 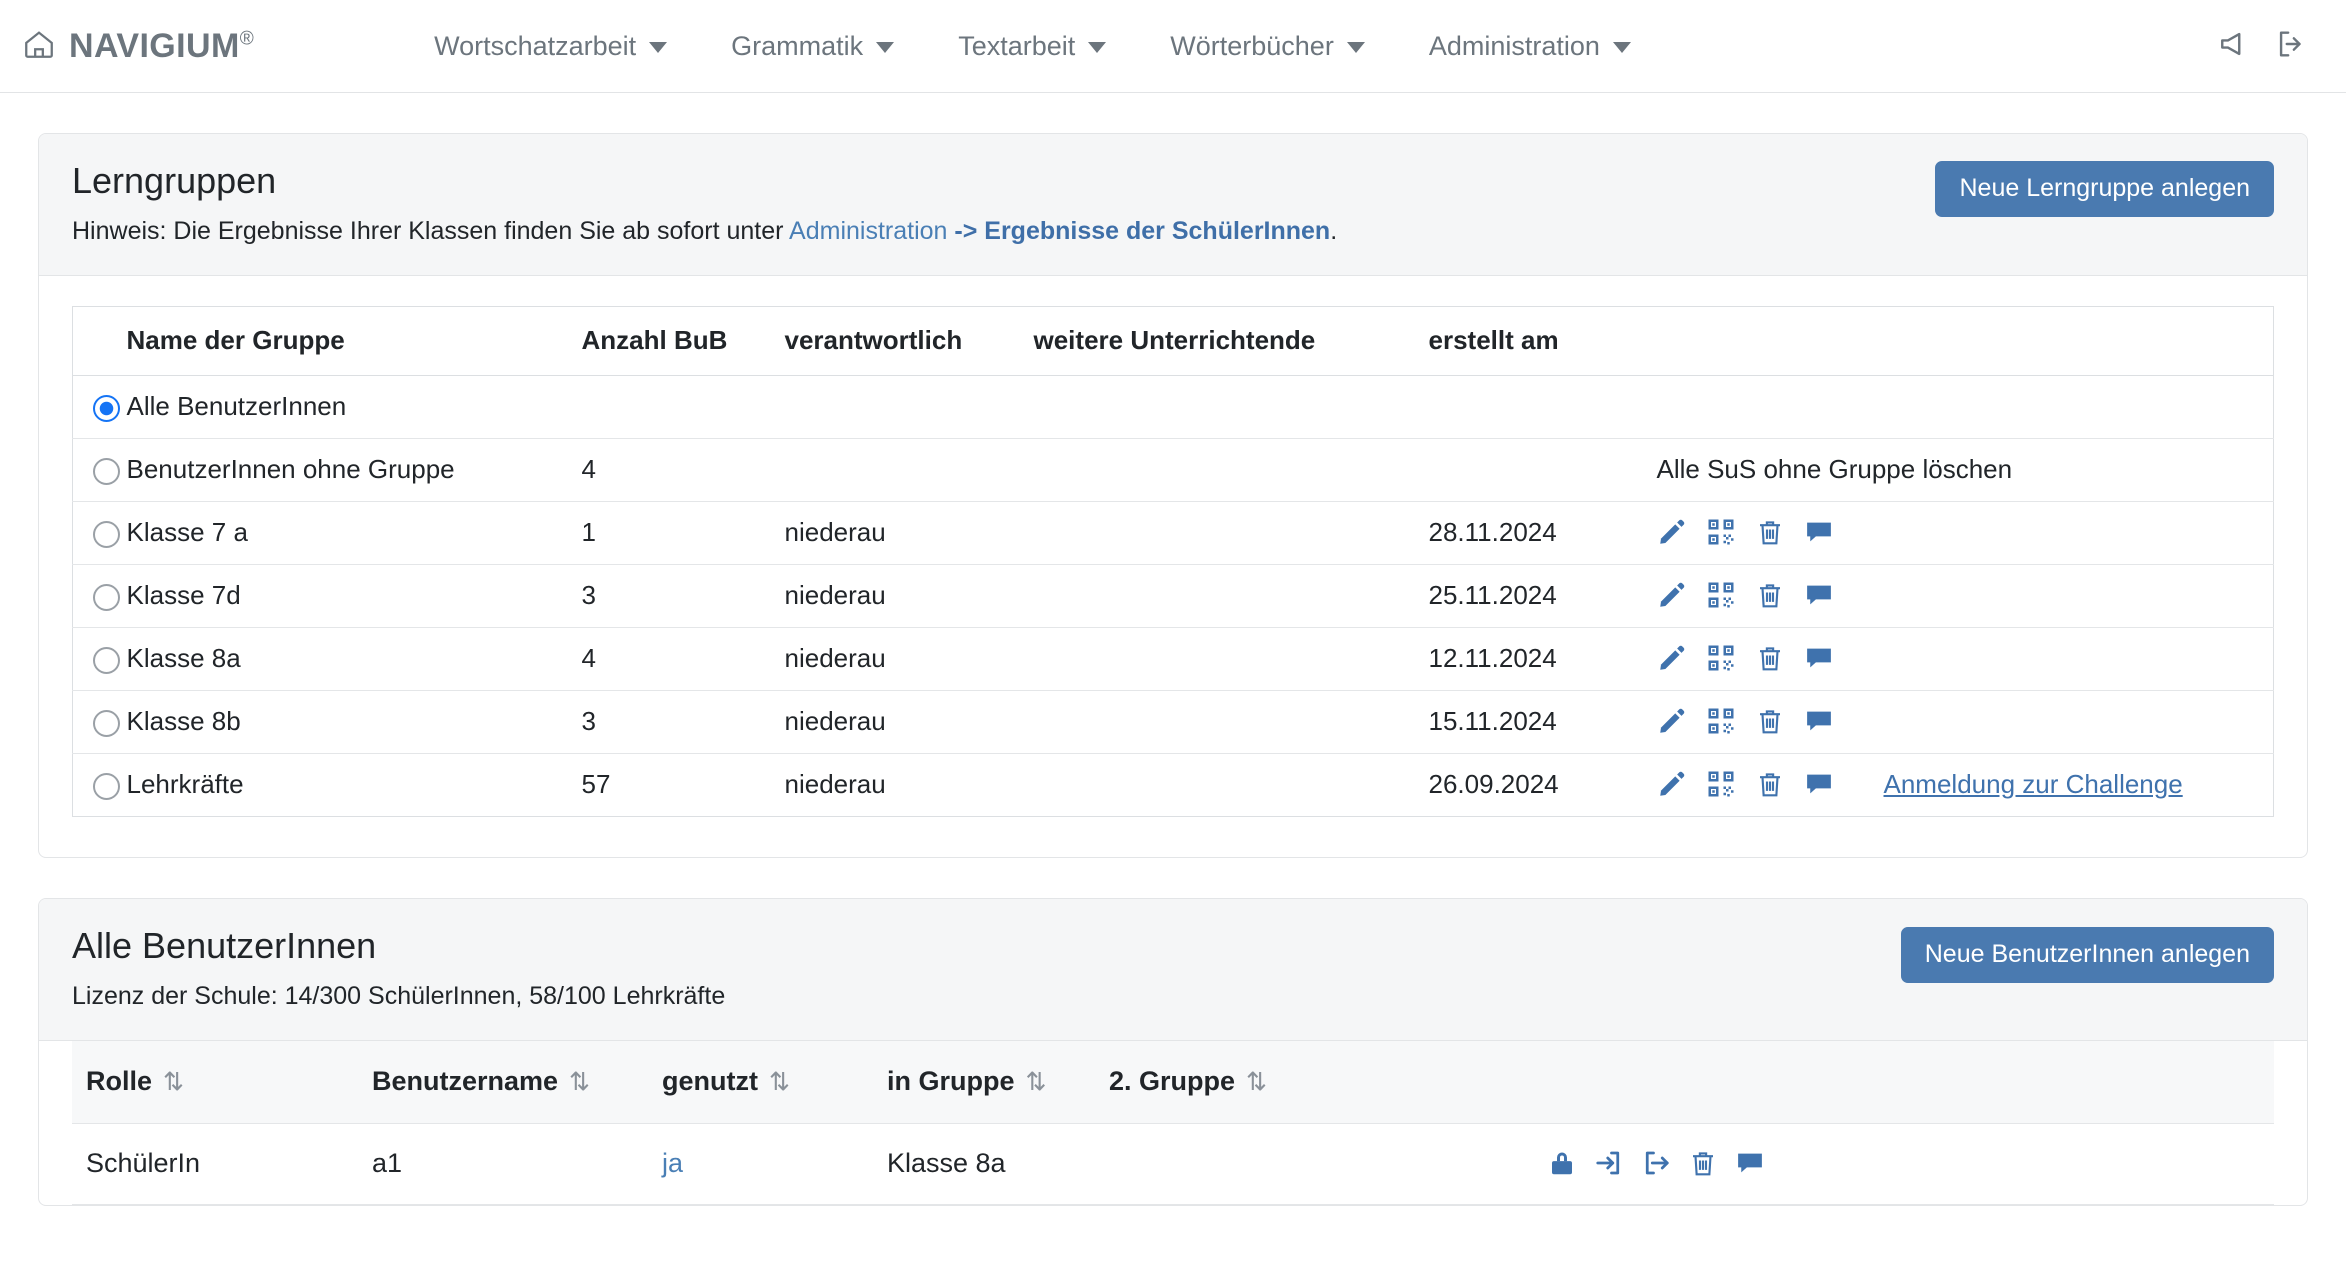 What do you see at coordinates (2104, 189) in the screenshot?
I see `new-lerngruppe-button: Neue Lerngruppe anlegen` at bounding box center [2104, 189].